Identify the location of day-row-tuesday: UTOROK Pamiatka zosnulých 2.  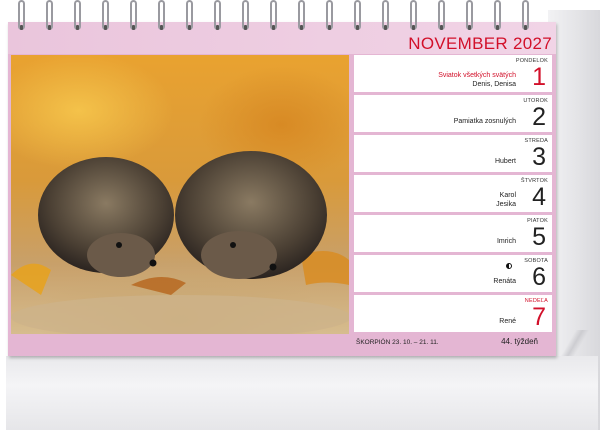
(453, 113).